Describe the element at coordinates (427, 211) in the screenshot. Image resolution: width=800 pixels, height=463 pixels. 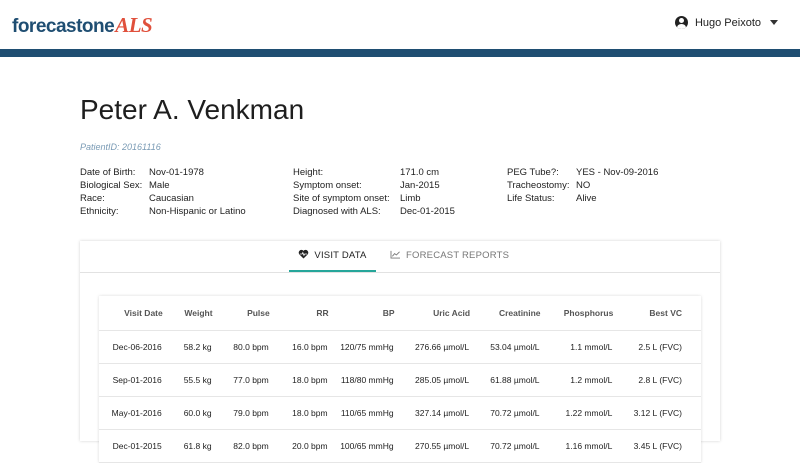
I see `info-value: Dec-01-2015` at that location.